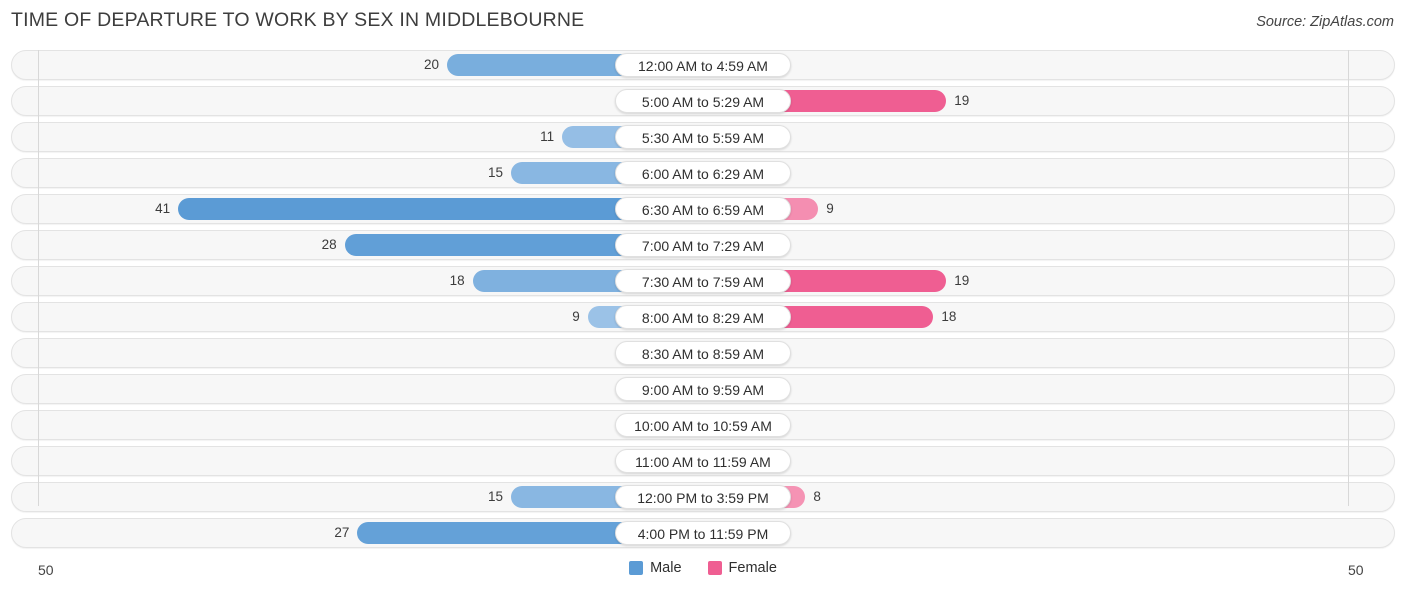  I want to click on category-label: 7:00 AM to 7:29 AM, so click(703, 245).